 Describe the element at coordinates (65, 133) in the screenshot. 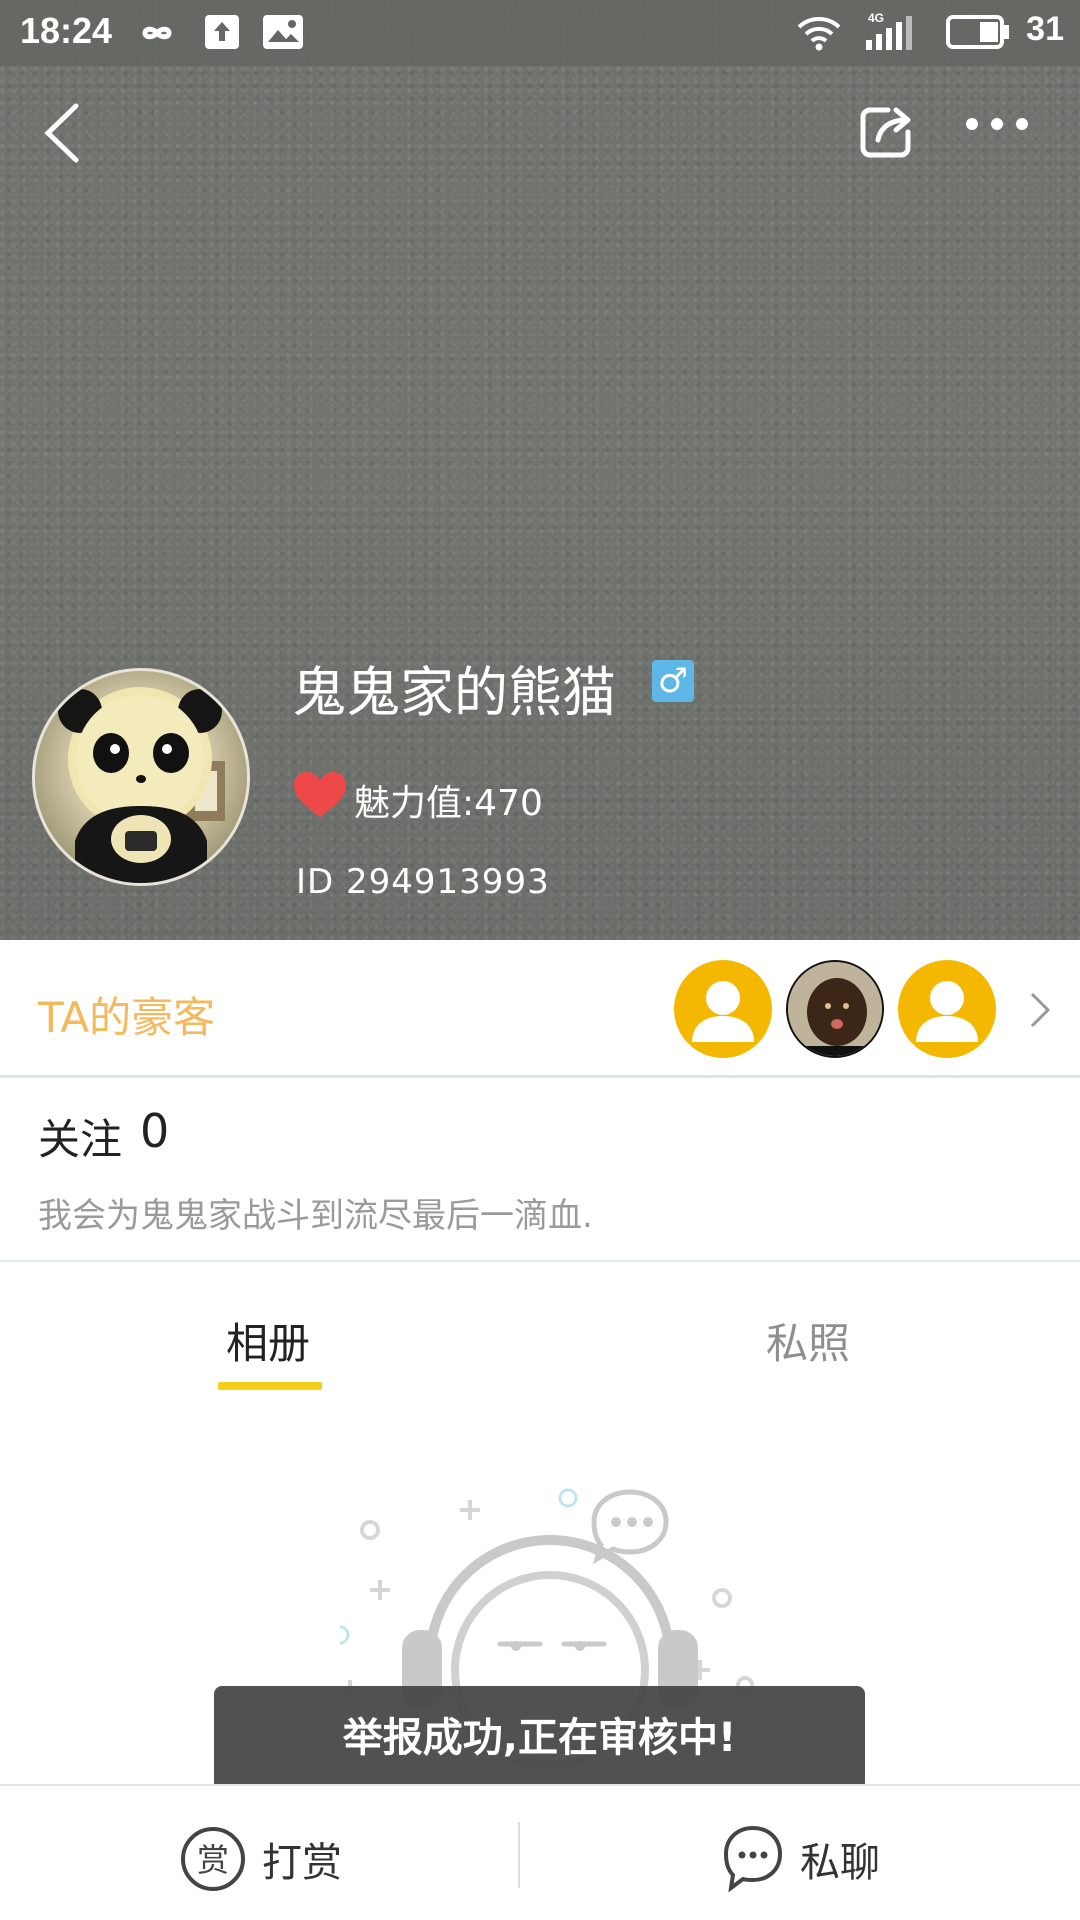

I see `chevron-left-icon` at that location.